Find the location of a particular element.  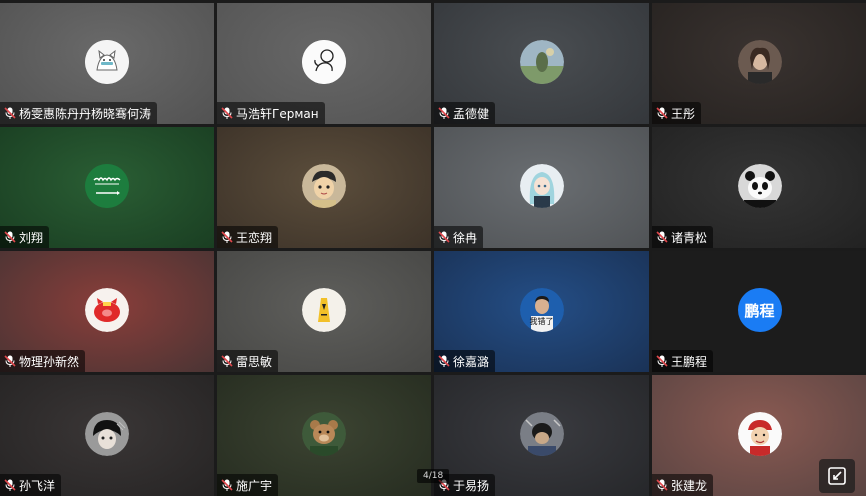

participant-tile: 诸青松 is located at coordinates (759, 187).